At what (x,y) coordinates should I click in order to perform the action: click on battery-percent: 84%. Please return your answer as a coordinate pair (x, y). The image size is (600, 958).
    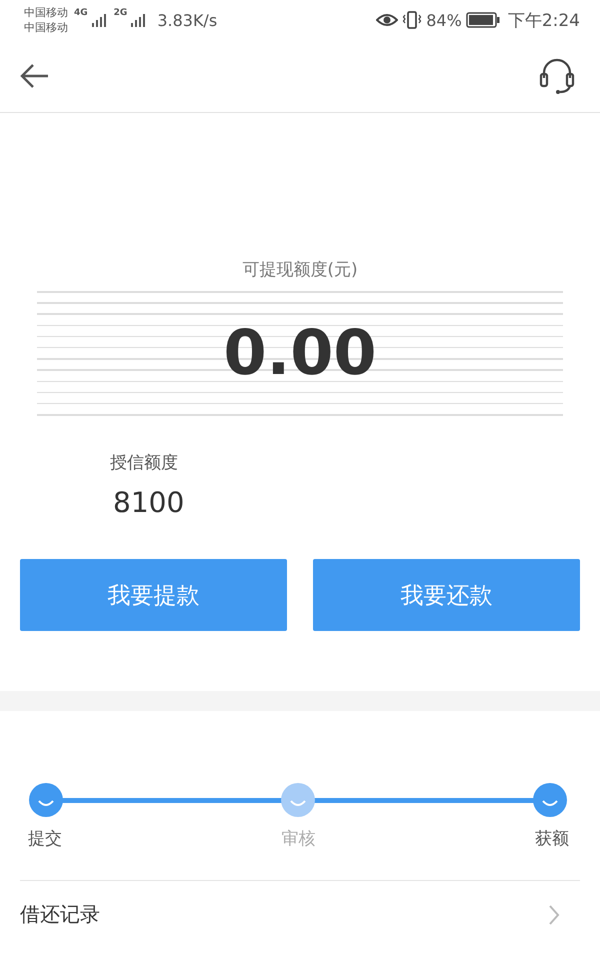
    Looking at the image, I should click on (444, 20).